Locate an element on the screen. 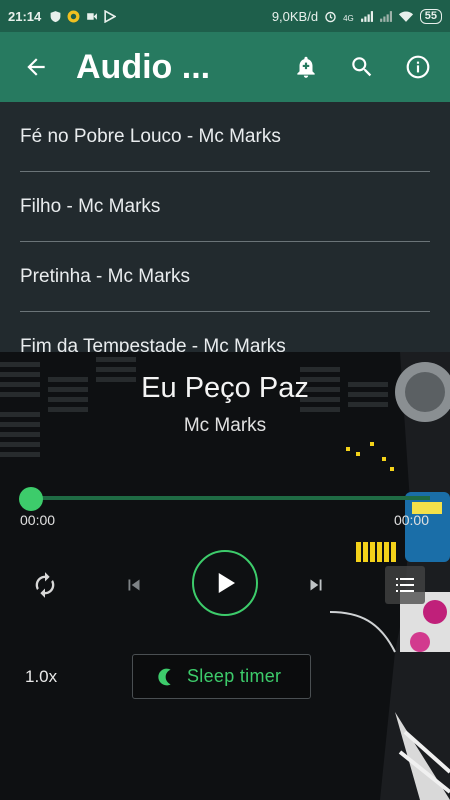 This screenshot has width=450, height=800. now-playing-title: Eu Peço Paz is located at coordinates (225, 388).